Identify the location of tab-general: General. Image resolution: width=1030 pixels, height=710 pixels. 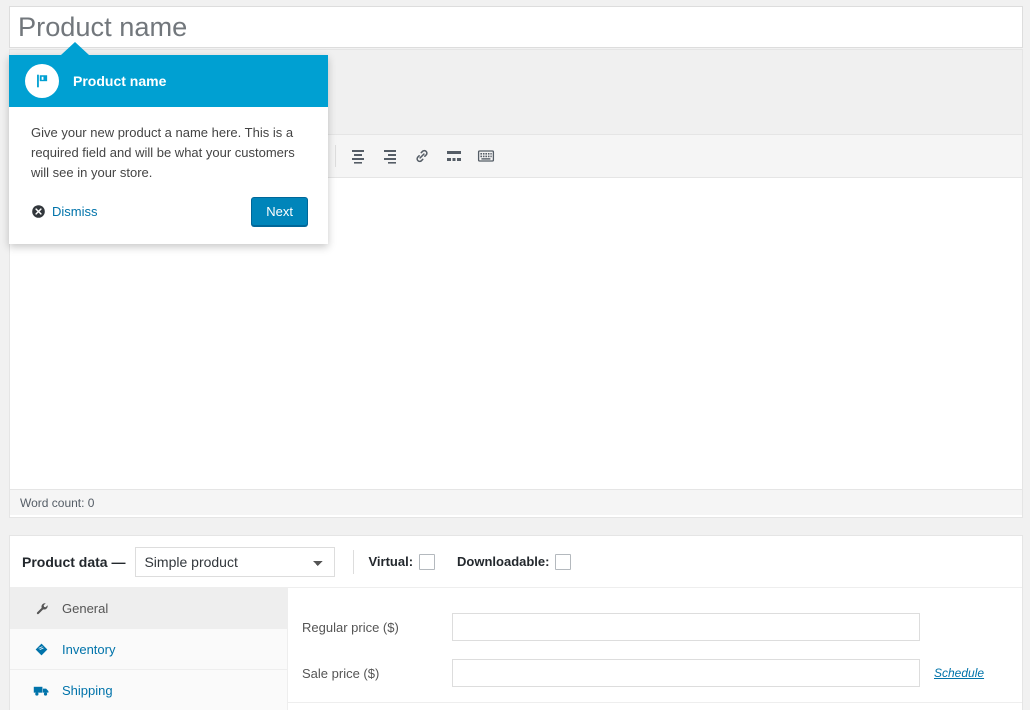
(148, 608).